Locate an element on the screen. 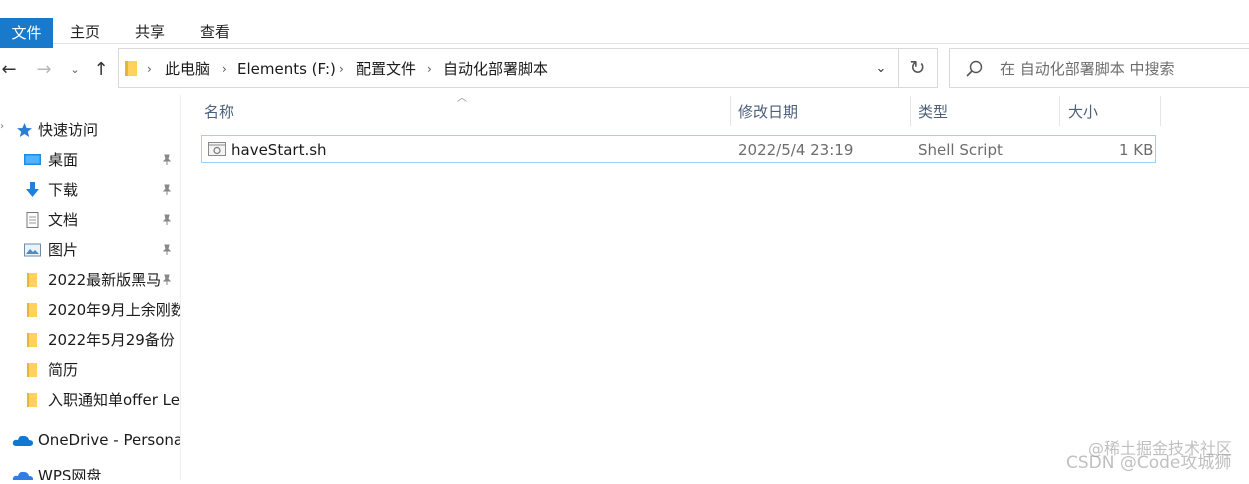 The width and height of the screenshot is (1249, 484). sidebar-item-folder: 2022年5月29备份 is located at coordinates (90, 340).